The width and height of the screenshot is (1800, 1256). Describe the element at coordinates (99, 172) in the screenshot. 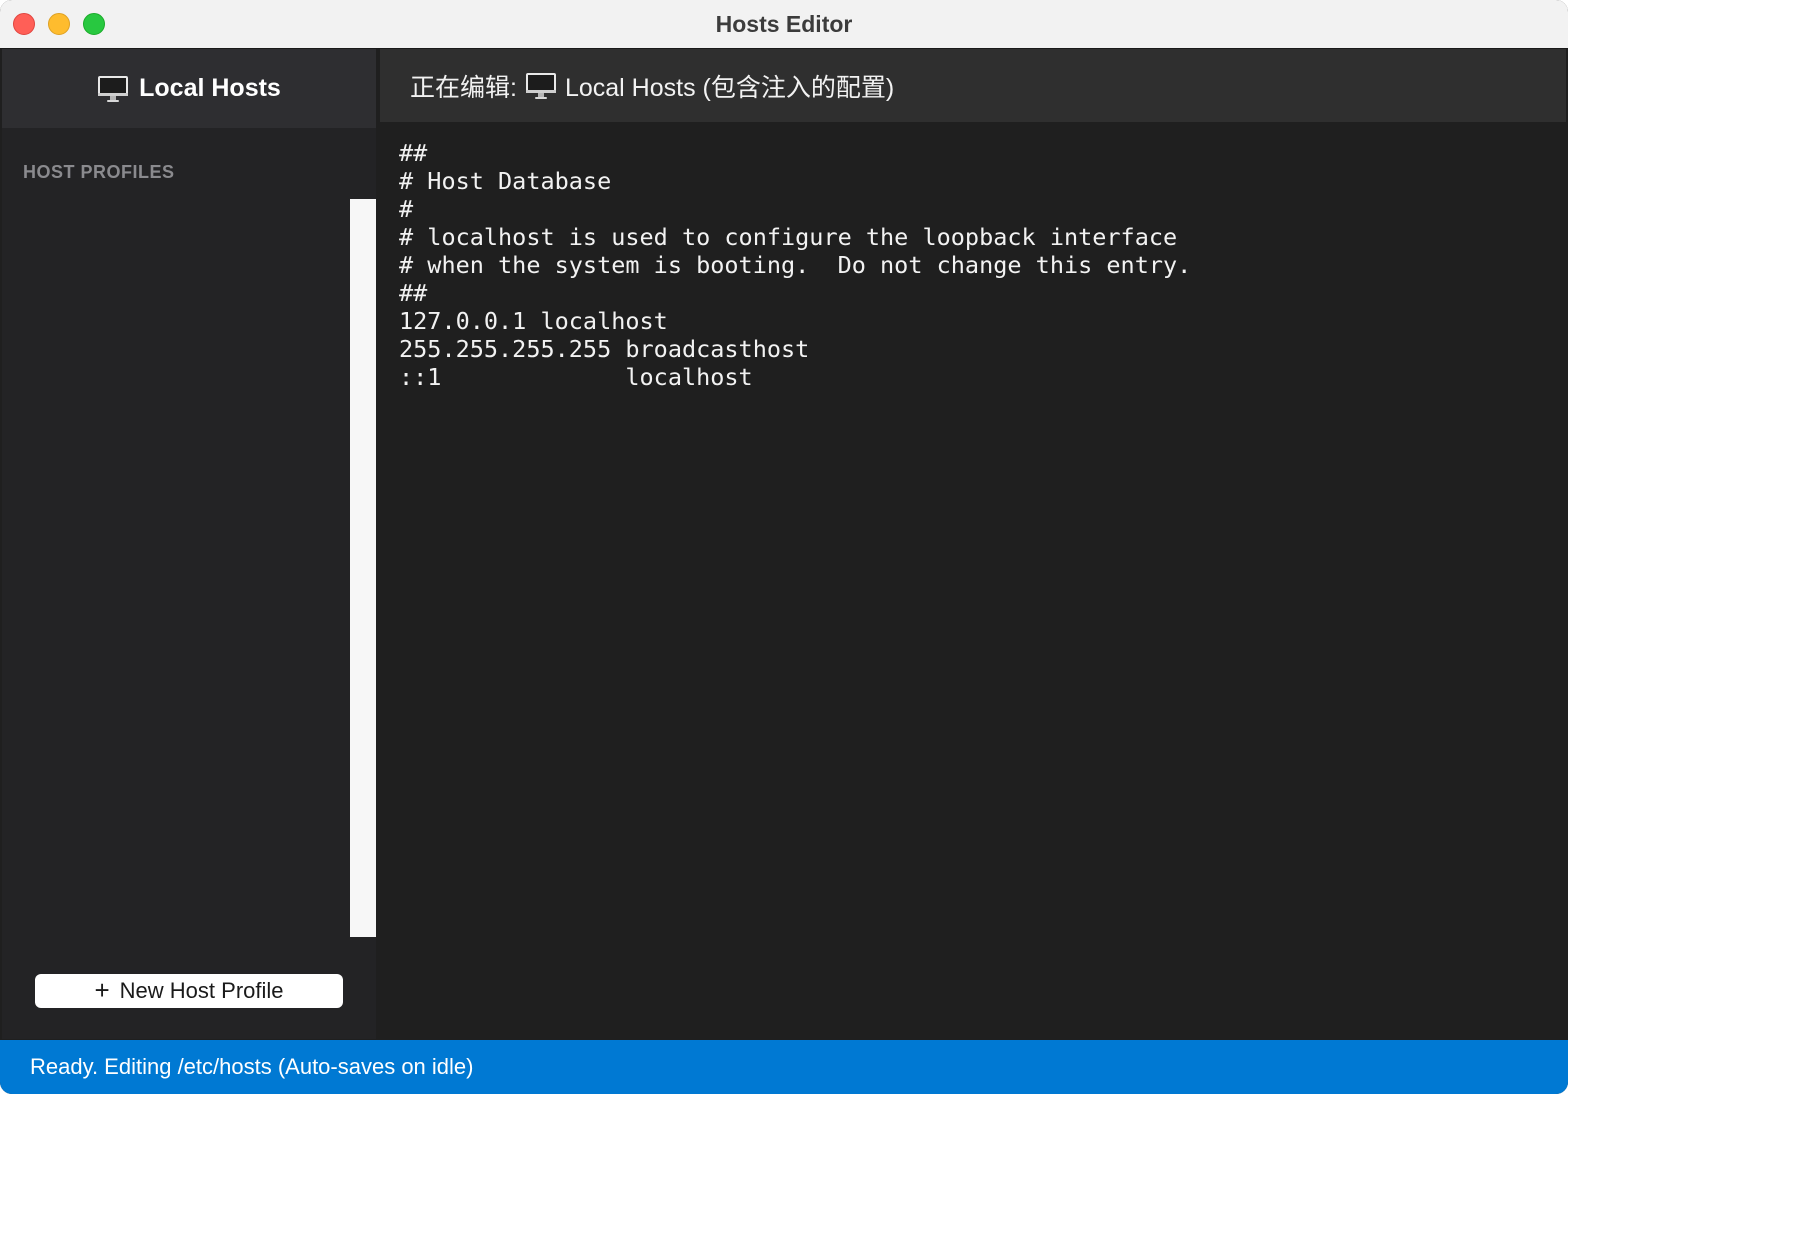

I see `host-profiles-section-label: HOST PROFILES` at that location.